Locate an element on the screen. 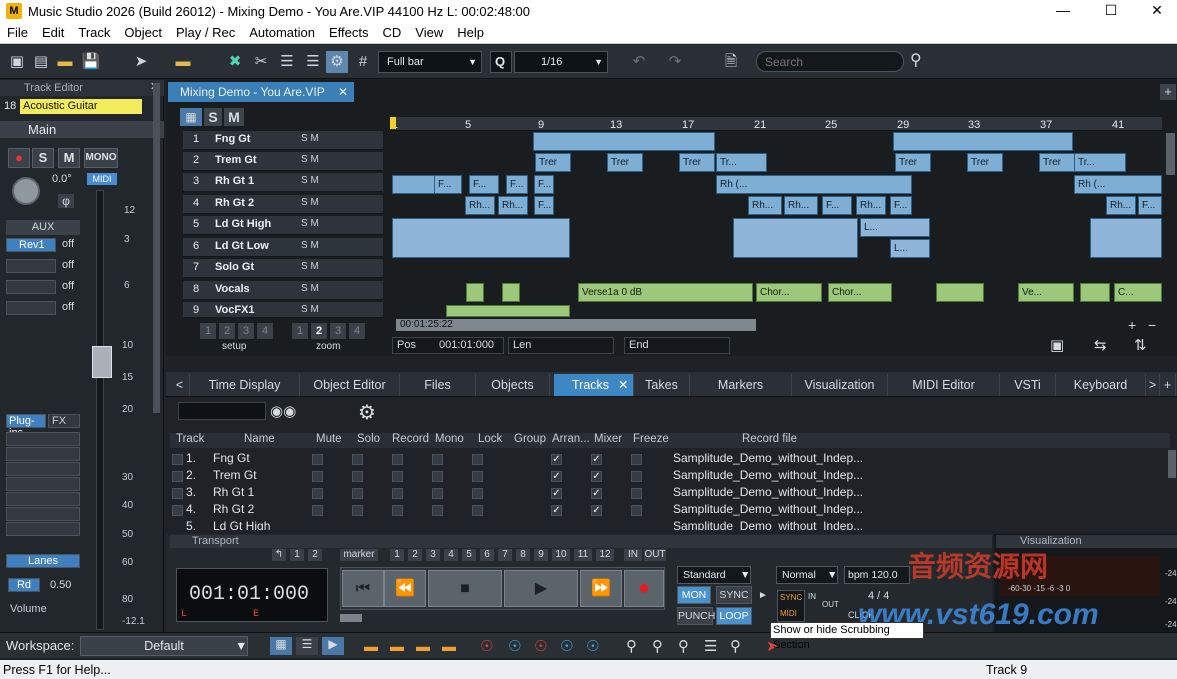 The image size is (1177, 679). mute-checkbox is located at coordinates (317, 476).